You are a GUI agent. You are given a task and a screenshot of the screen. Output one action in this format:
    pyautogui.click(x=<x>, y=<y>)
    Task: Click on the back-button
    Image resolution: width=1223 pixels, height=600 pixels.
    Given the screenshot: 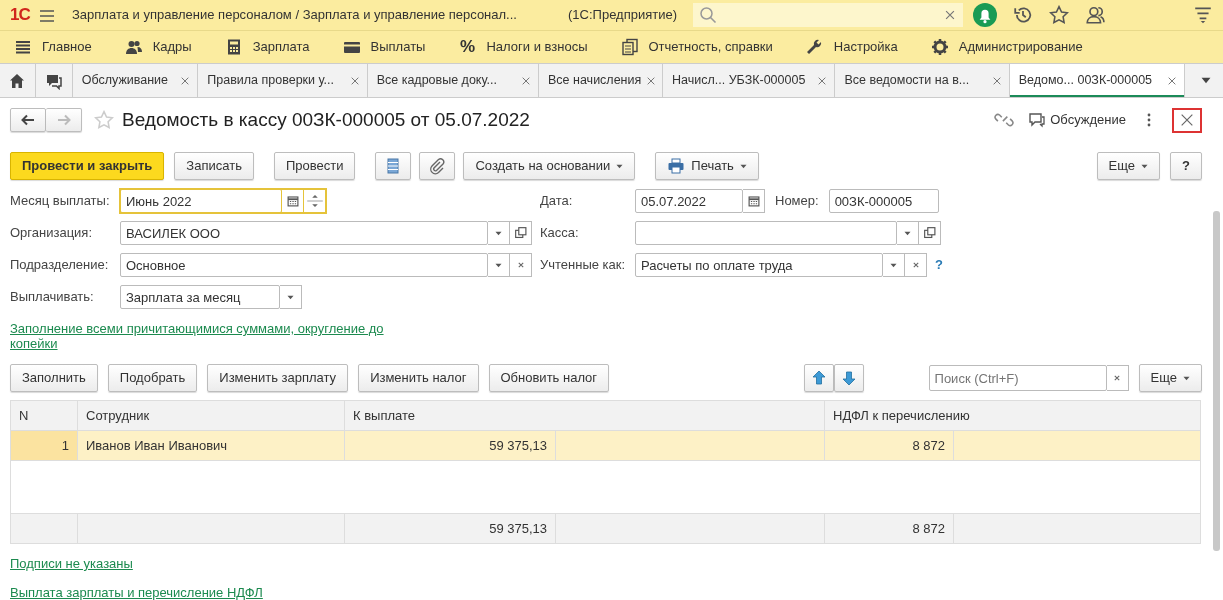 What is the action you would take?
    pyautogui.click(x=28, y=120)
    